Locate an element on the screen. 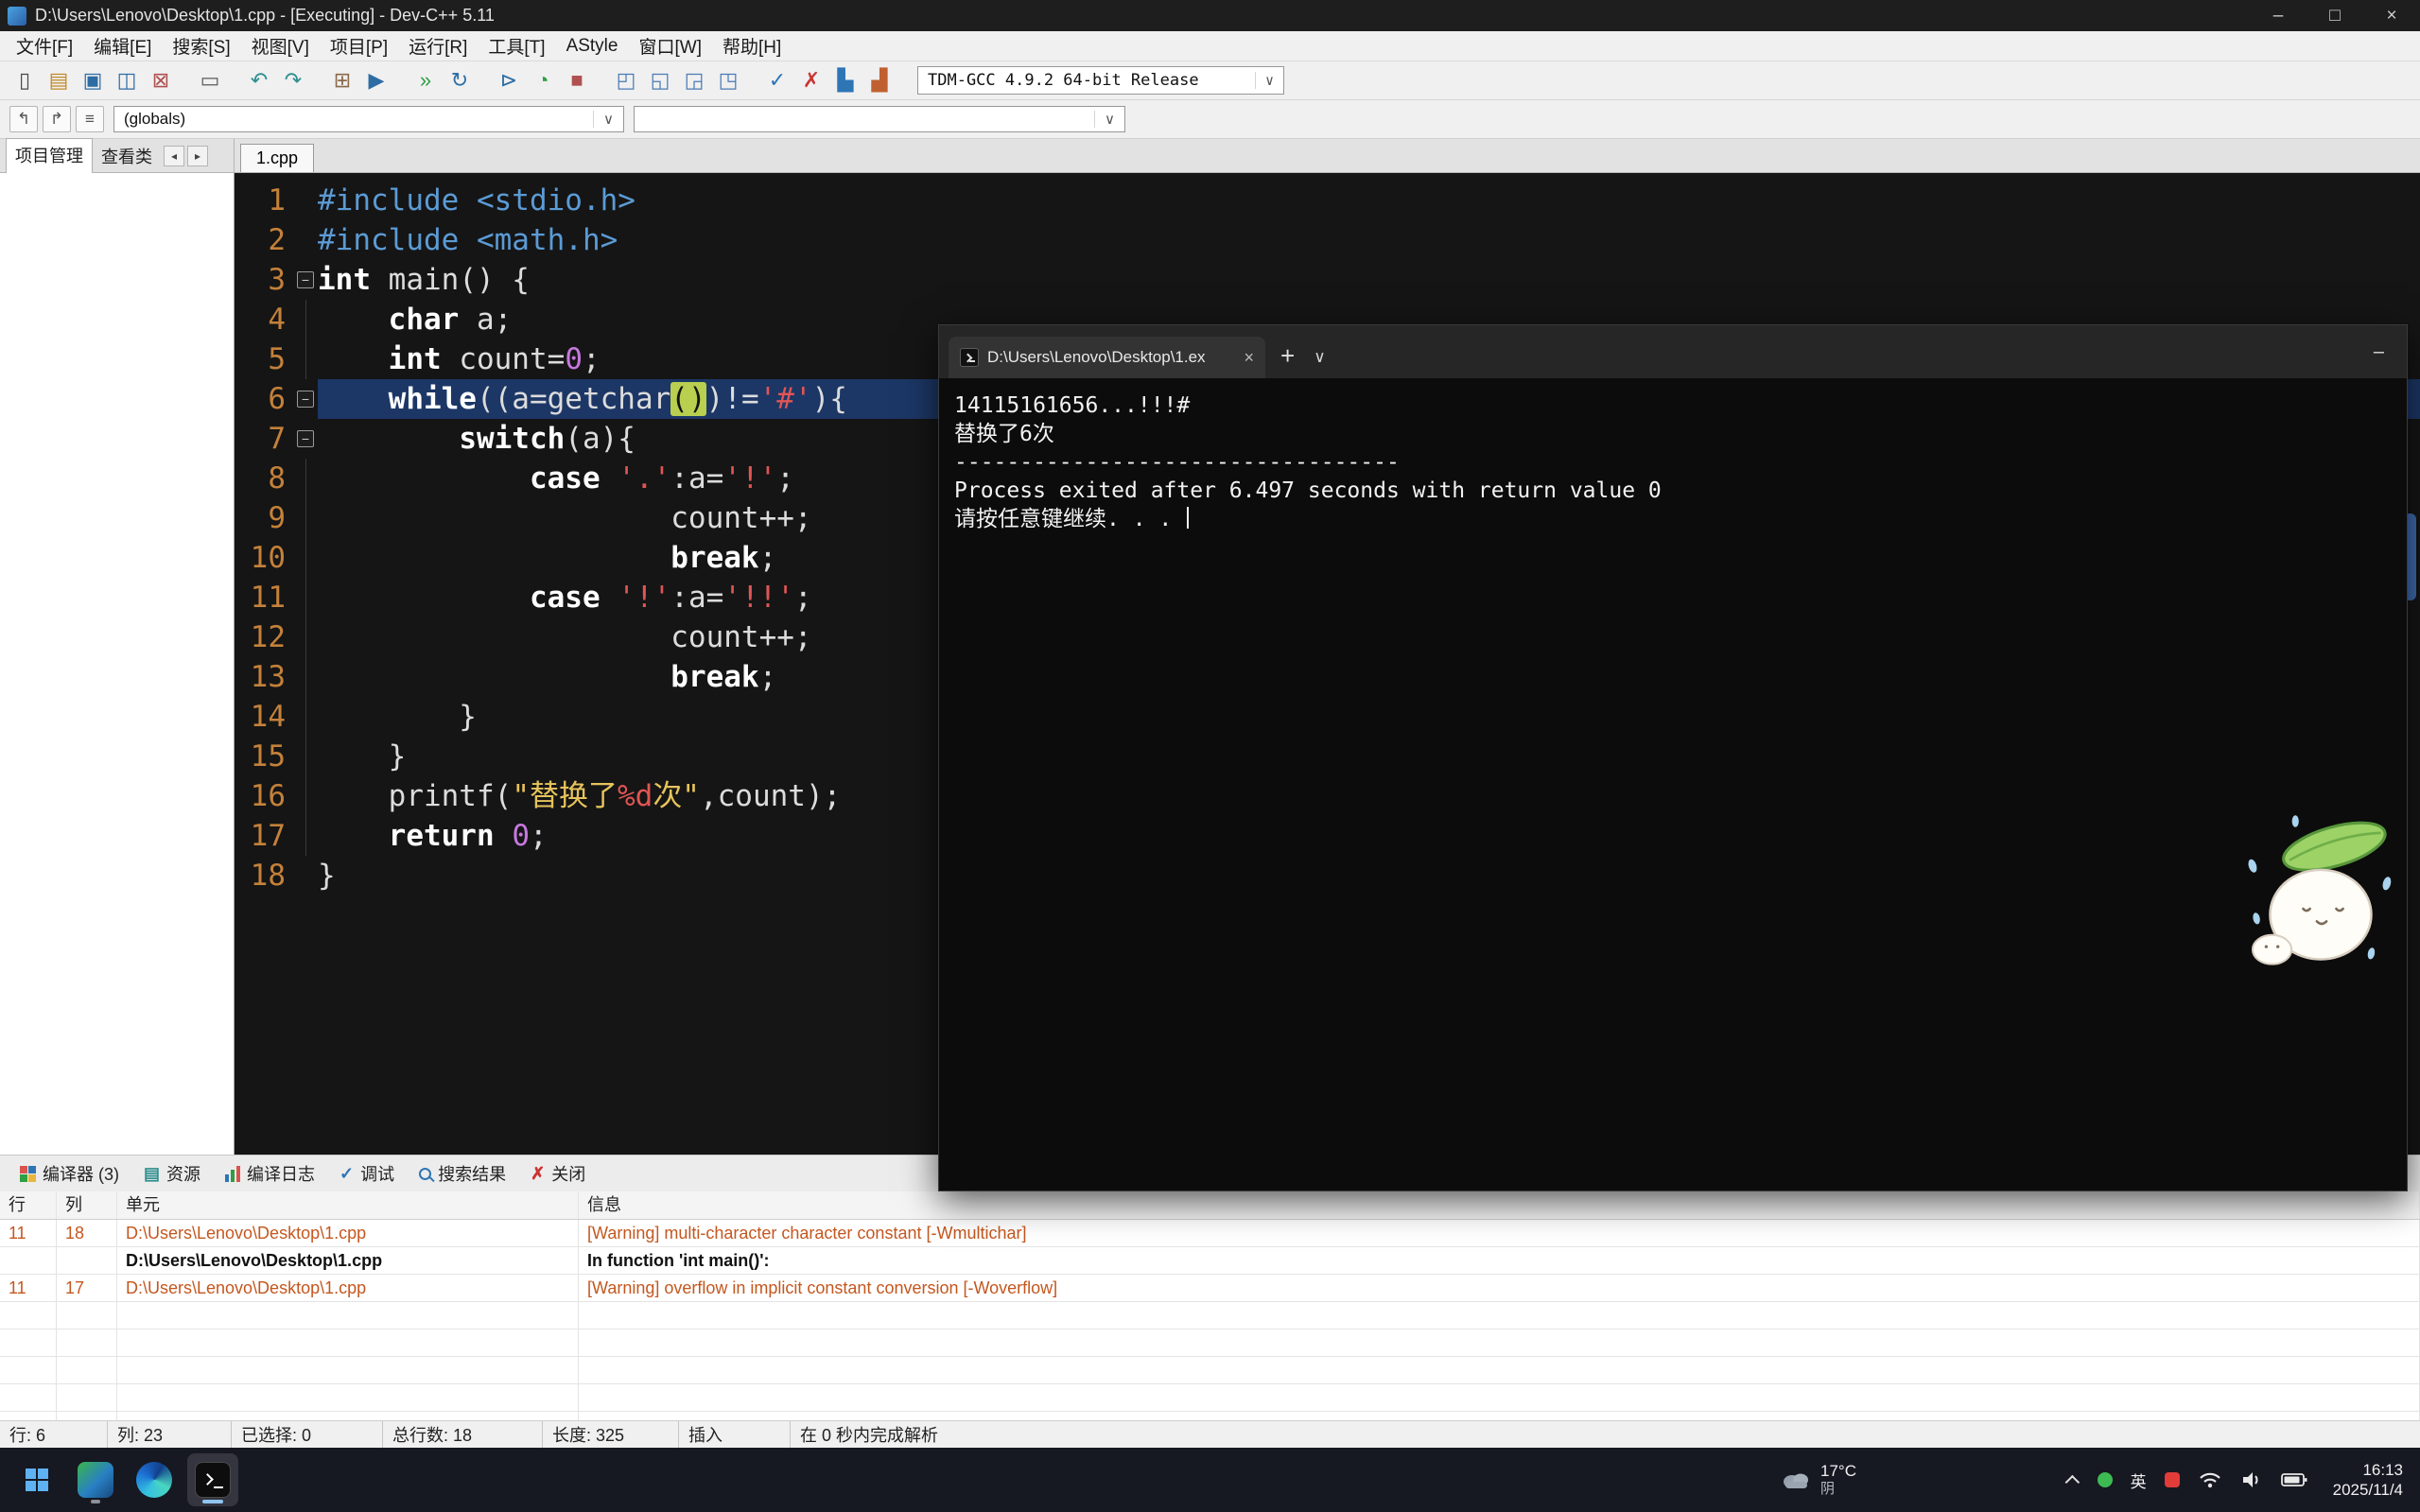 This screenshot has width=2420, height=1512. weather-widget: 17°C 阴 is located at coordinates (1818, 1480).